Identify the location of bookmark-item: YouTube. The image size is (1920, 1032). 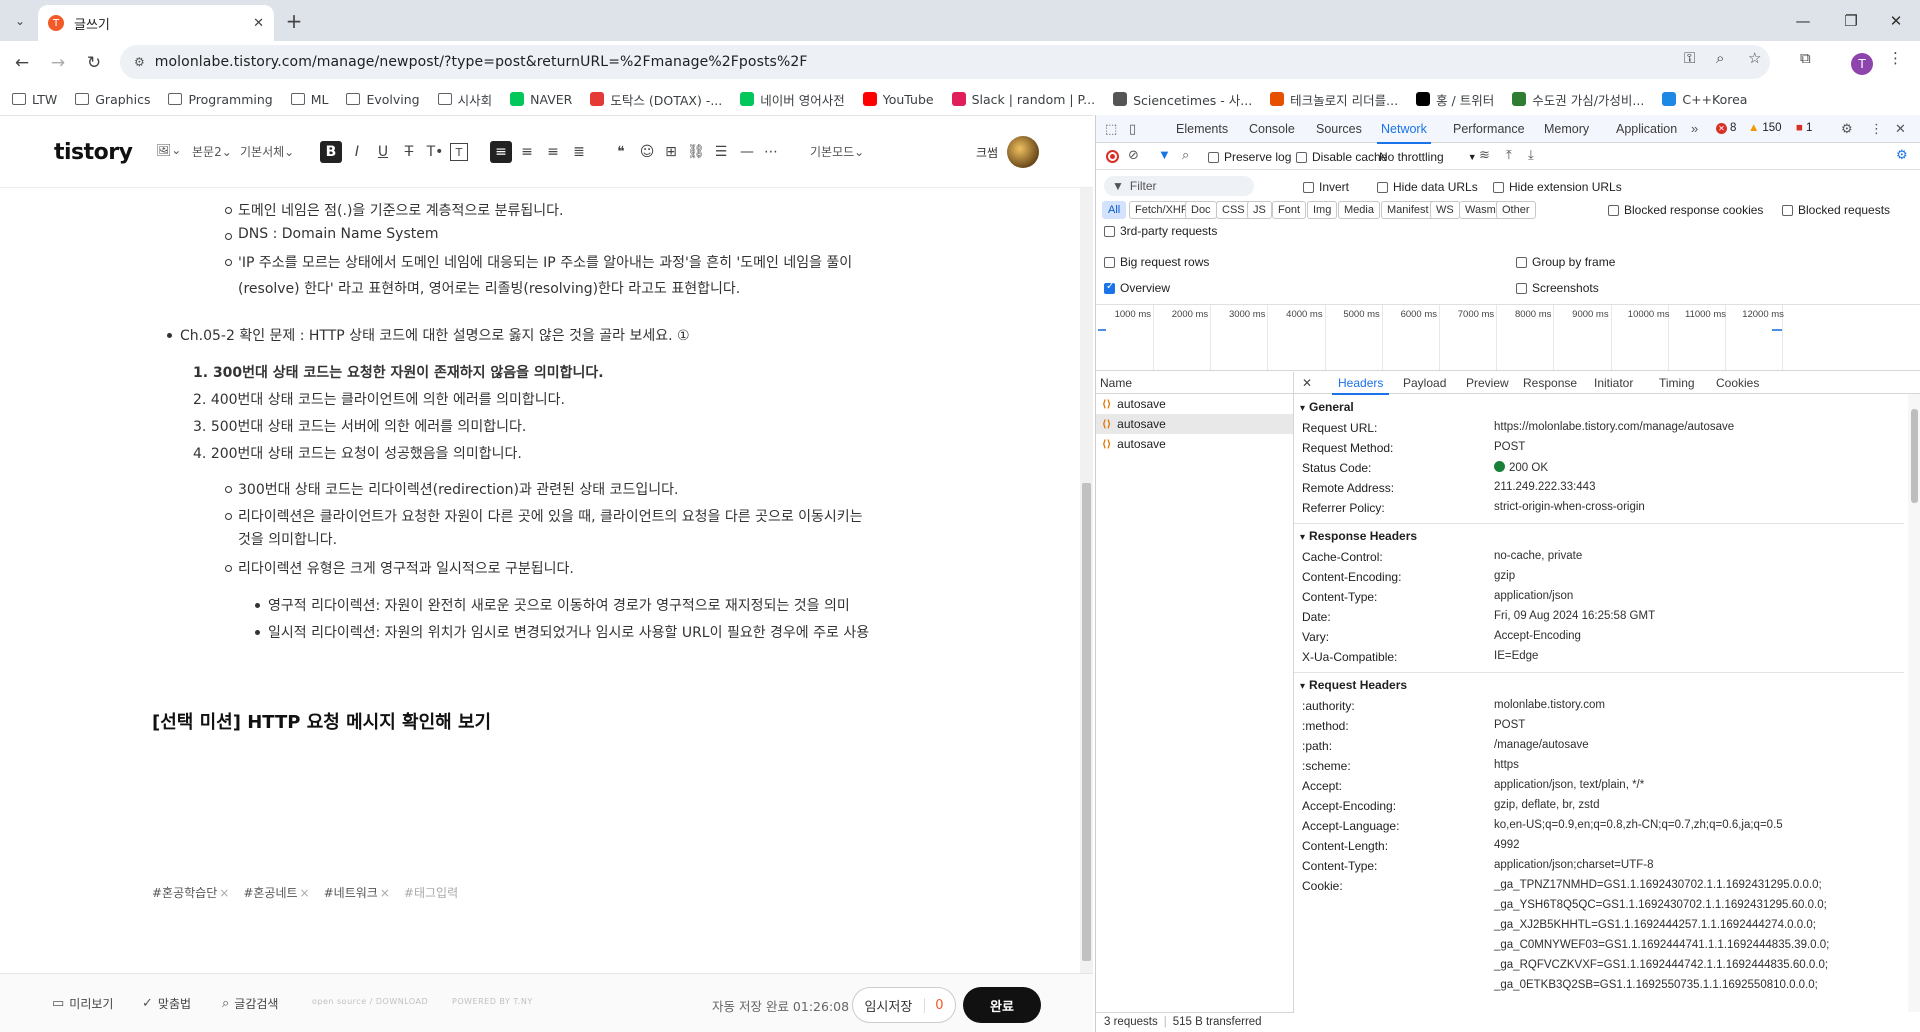
(898, 99).